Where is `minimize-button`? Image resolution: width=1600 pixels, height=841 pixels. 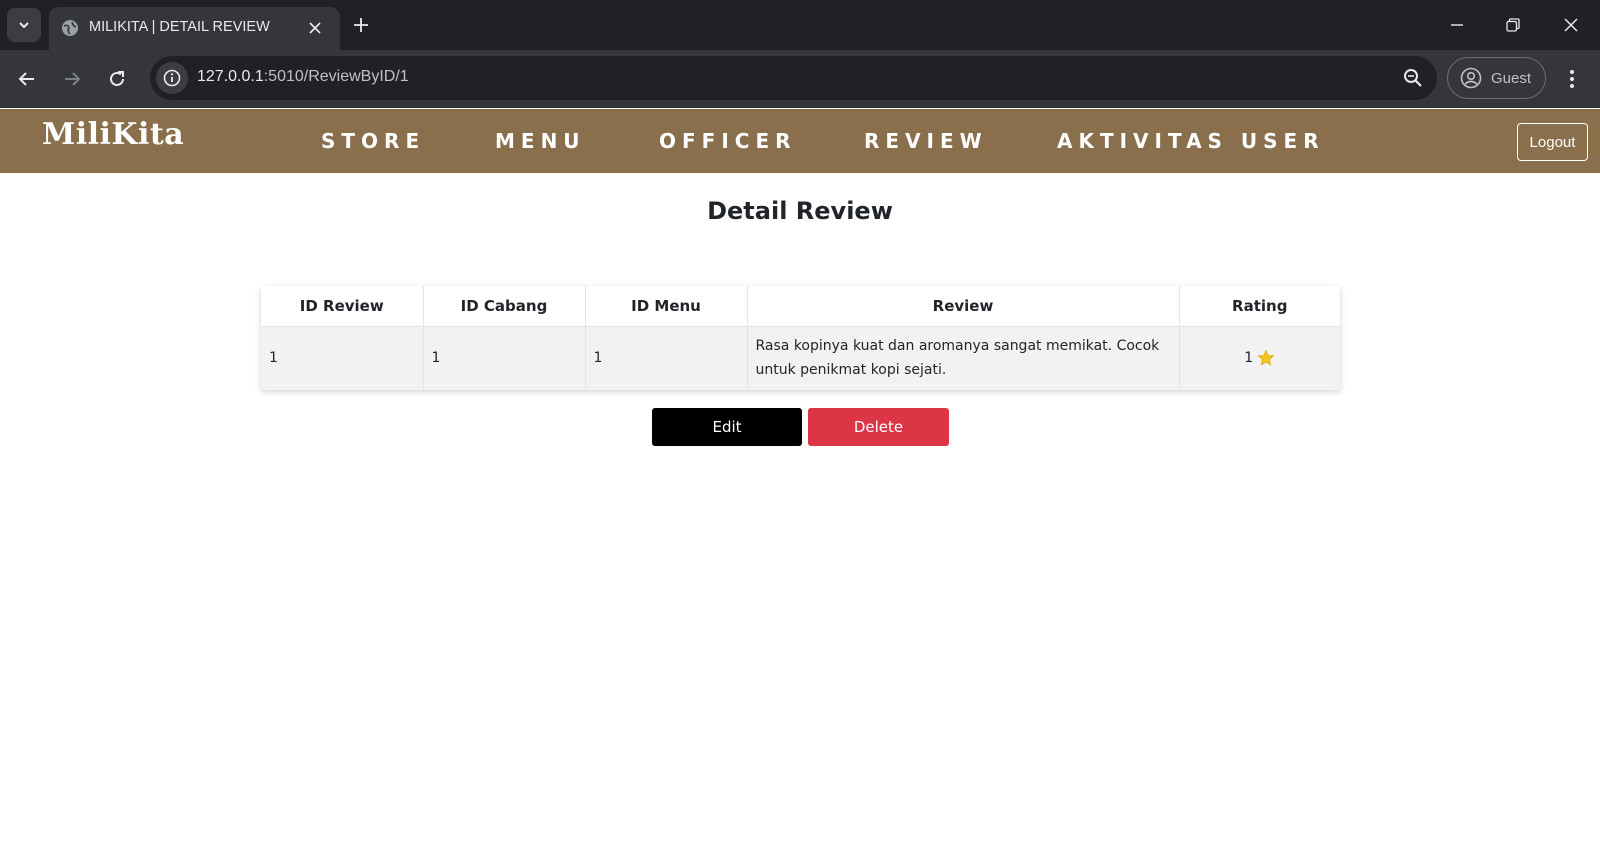
minimize-button is located at coordinates (1457, 25).